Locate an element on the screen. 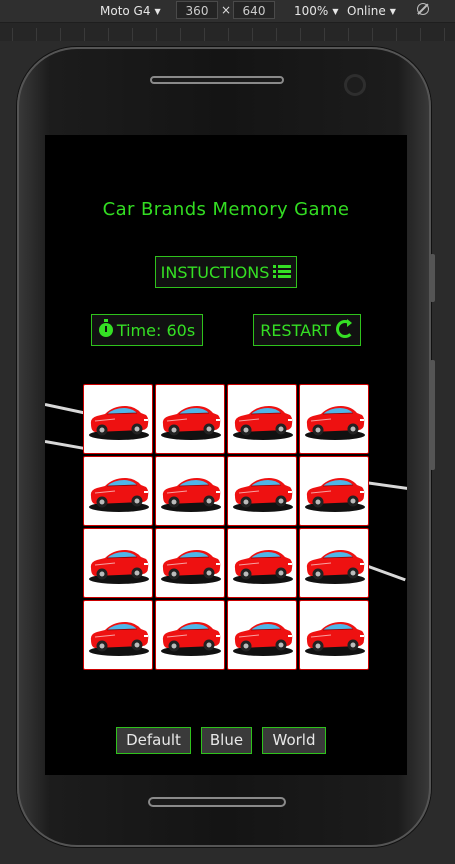  restart-button: RESTART is located at coordinates (307, 330).